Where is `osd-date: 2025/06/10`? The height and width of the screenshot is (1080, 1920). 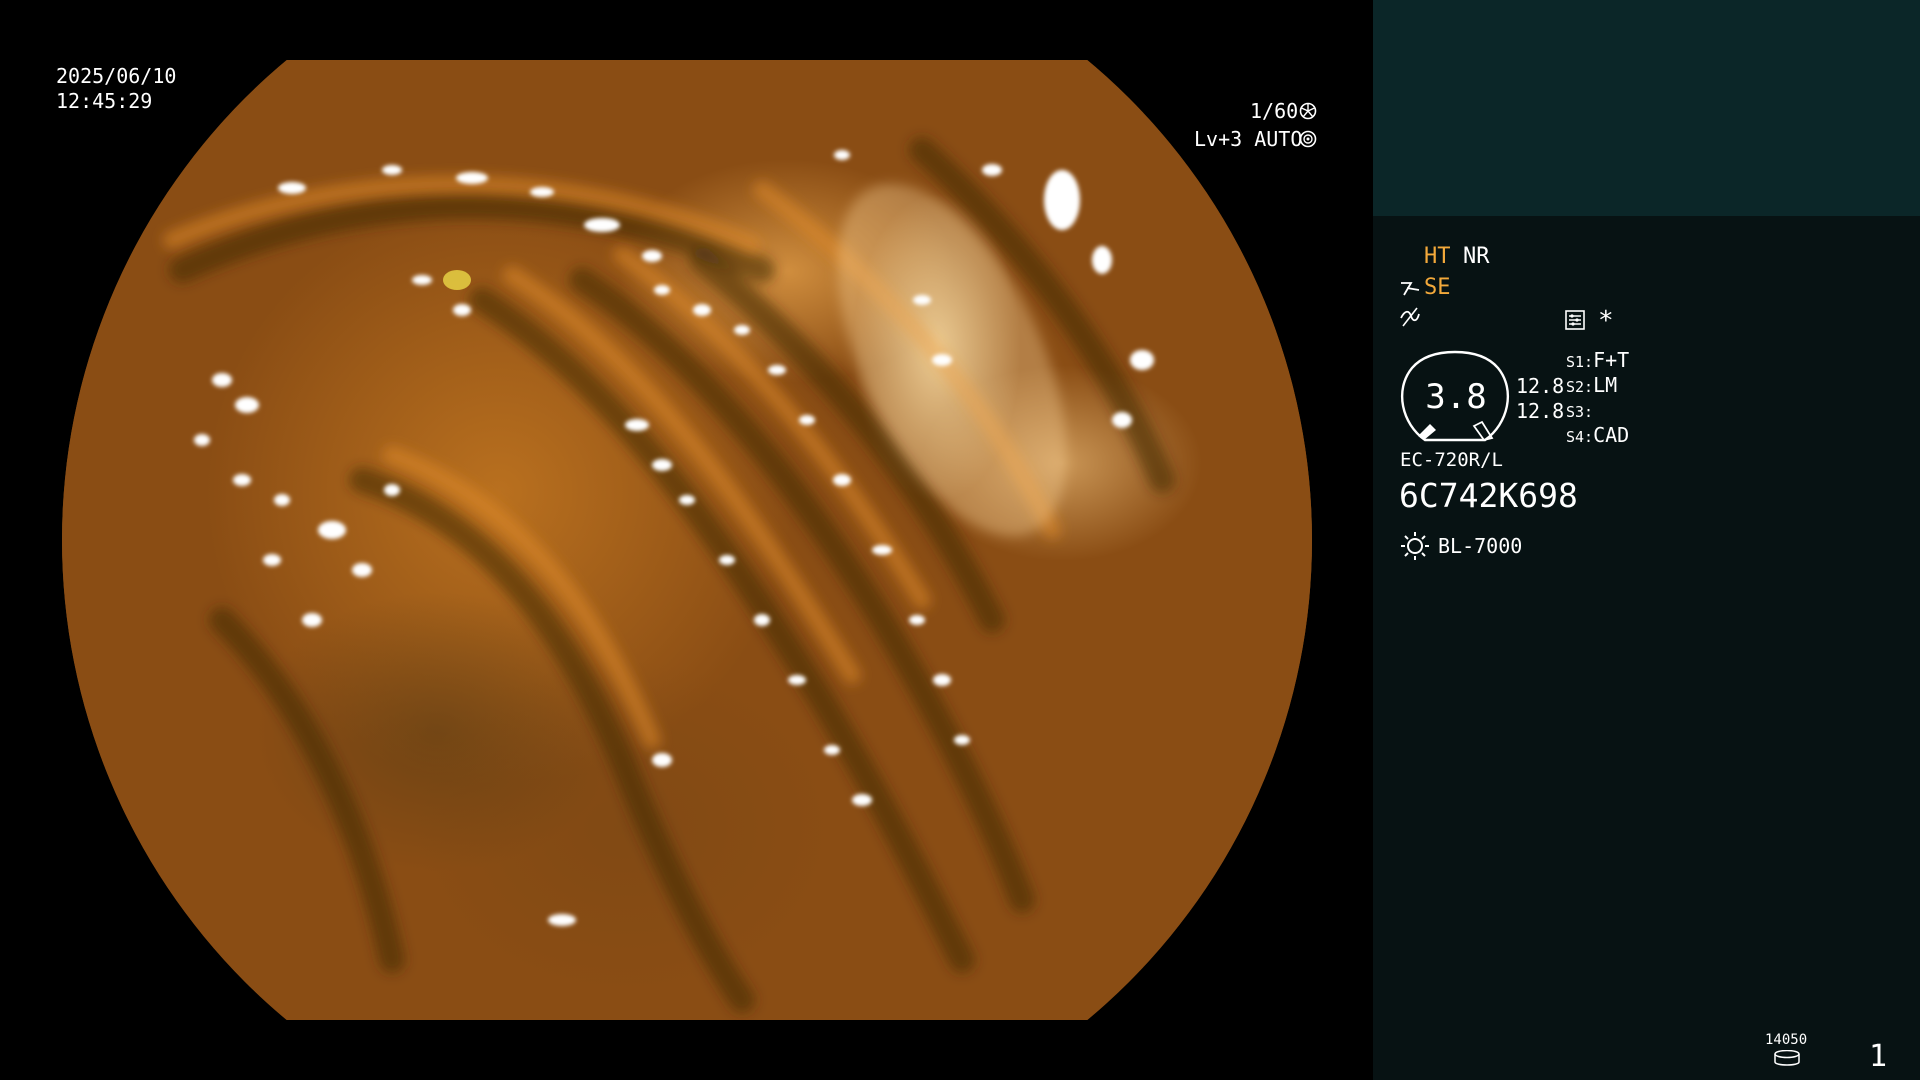 osd-date: 2025/06/10 is located at coordinates (116, 76).